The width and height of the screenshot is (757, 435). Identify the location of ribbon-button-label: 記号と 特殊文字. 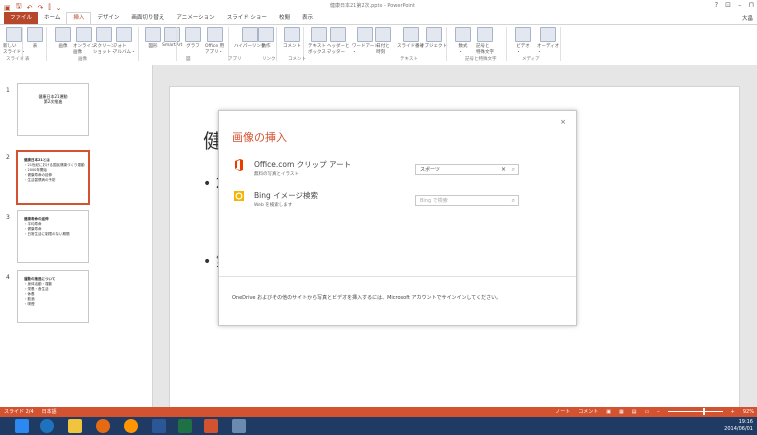
(485, 49).